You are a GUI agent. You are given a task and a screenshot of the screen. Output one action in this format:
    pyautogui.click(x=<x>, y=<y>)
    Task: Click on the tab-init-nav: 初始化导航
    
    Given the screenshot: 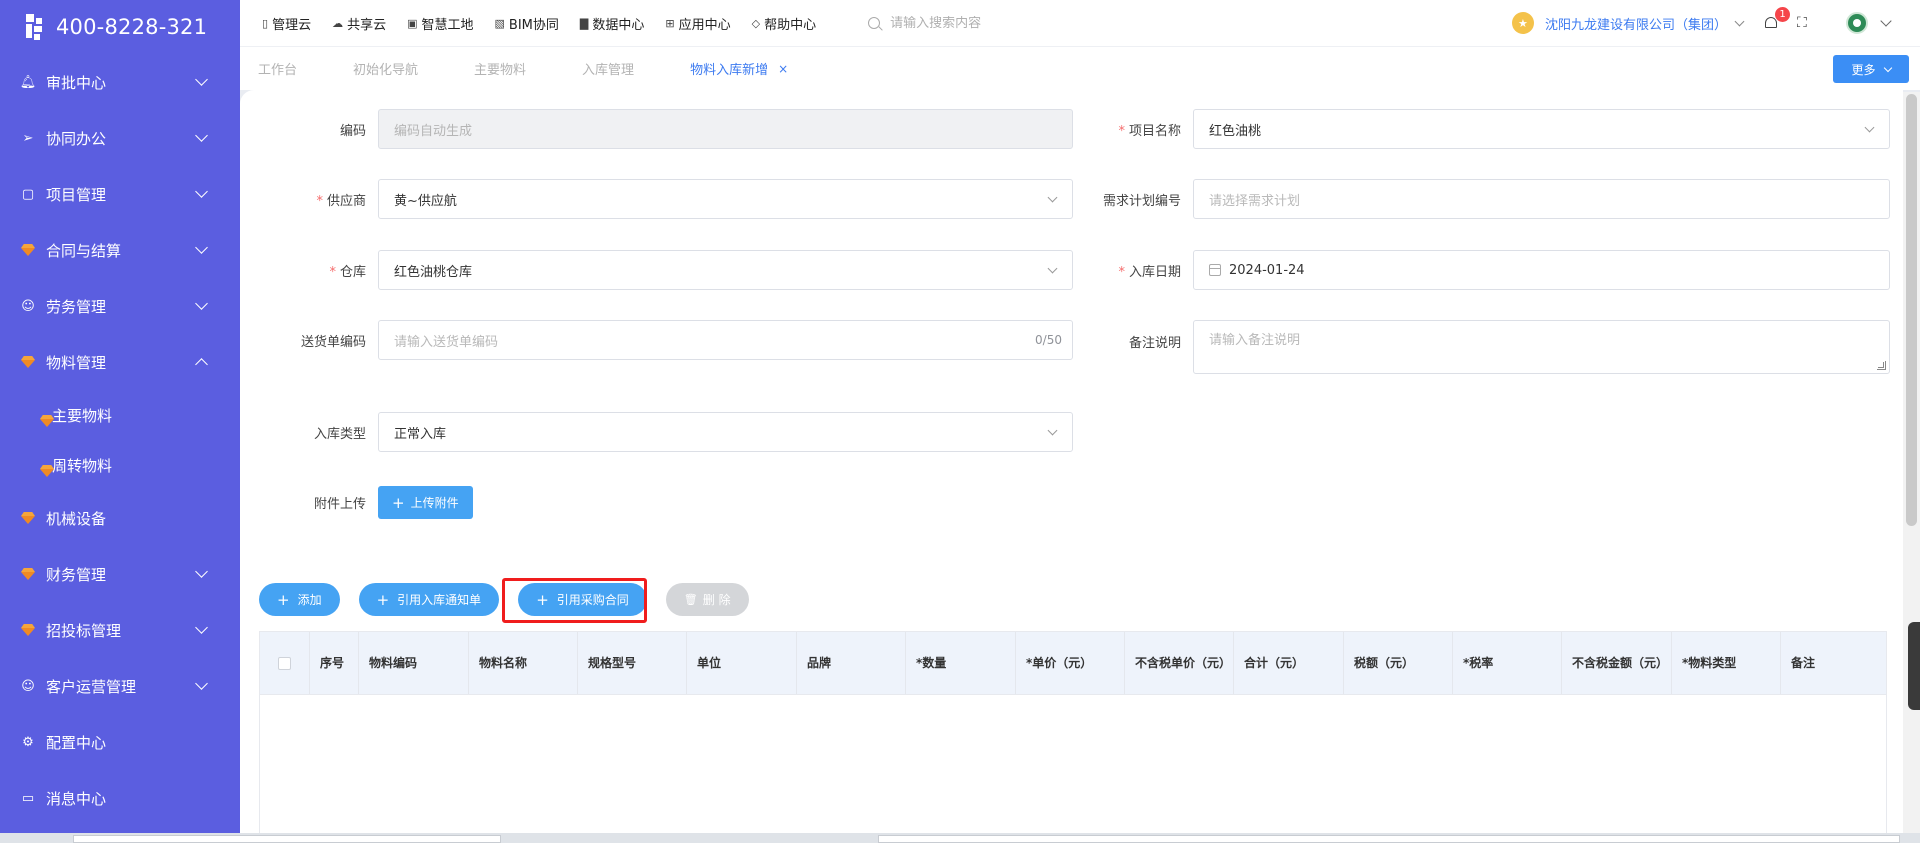 What is the action you would take?
    pyautogui.click(x=385, y=68)
    